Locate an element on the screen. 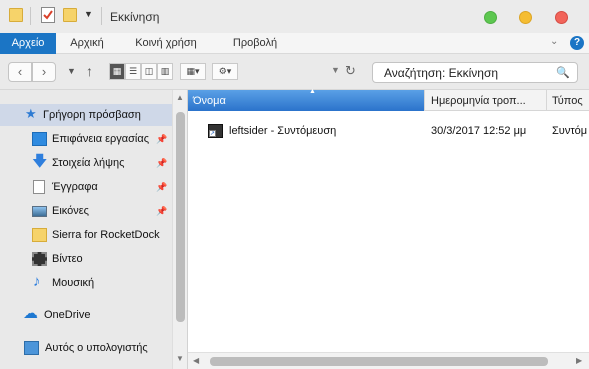  sidebar-item-desktop: Επιφάνεια εργασίας 📌 is located at coordinates (86, 139).